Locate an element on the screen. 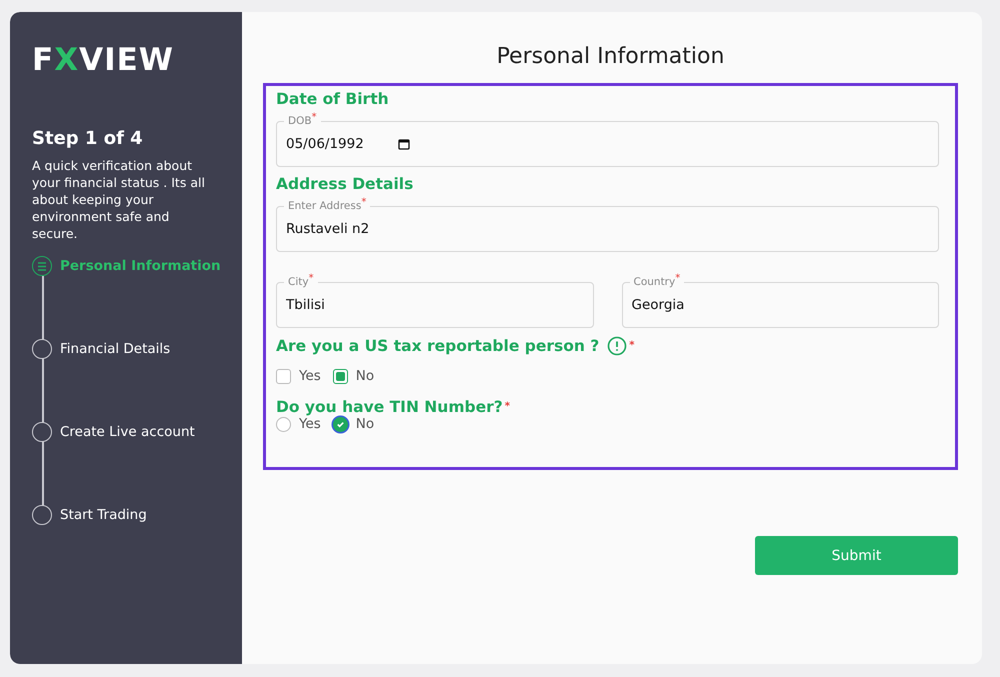  input-field: Enter Address* Rustaveli n2 is located at coordinates (607, 225).